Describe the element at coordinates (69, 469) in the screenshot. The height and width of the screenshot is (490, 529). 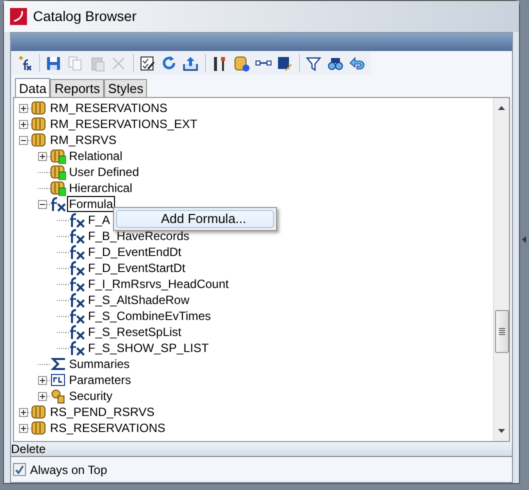
I see `checkbox-label: Always on Top` at that location.